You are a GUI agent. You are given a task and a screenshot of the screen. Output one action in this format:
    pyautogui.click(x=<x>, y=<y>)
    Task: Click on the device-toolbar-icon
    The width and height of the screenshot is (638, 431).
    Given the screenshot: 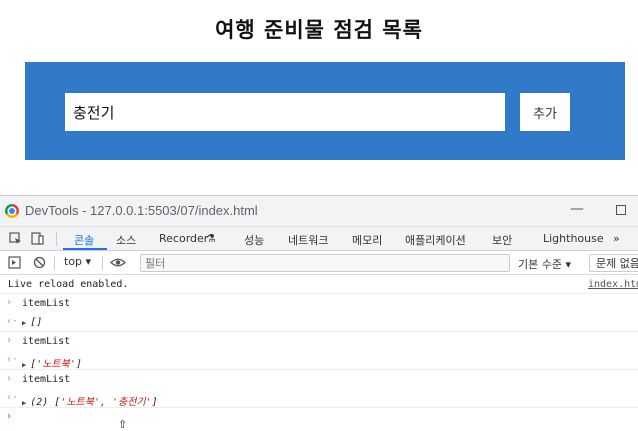 What is the action you would take?
    pyautogui.click(x=37, y=238)
    